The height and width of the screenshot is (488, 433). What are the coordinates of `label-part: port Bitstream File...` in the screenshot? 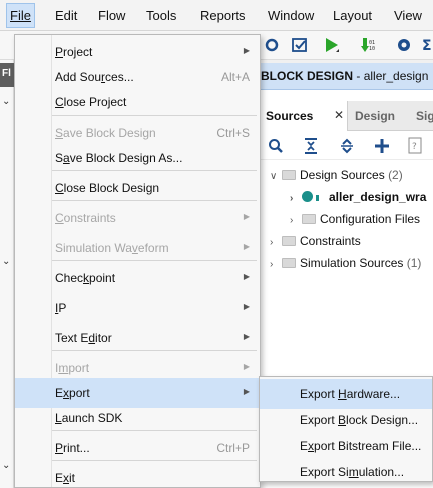 It's located at (368, 446).